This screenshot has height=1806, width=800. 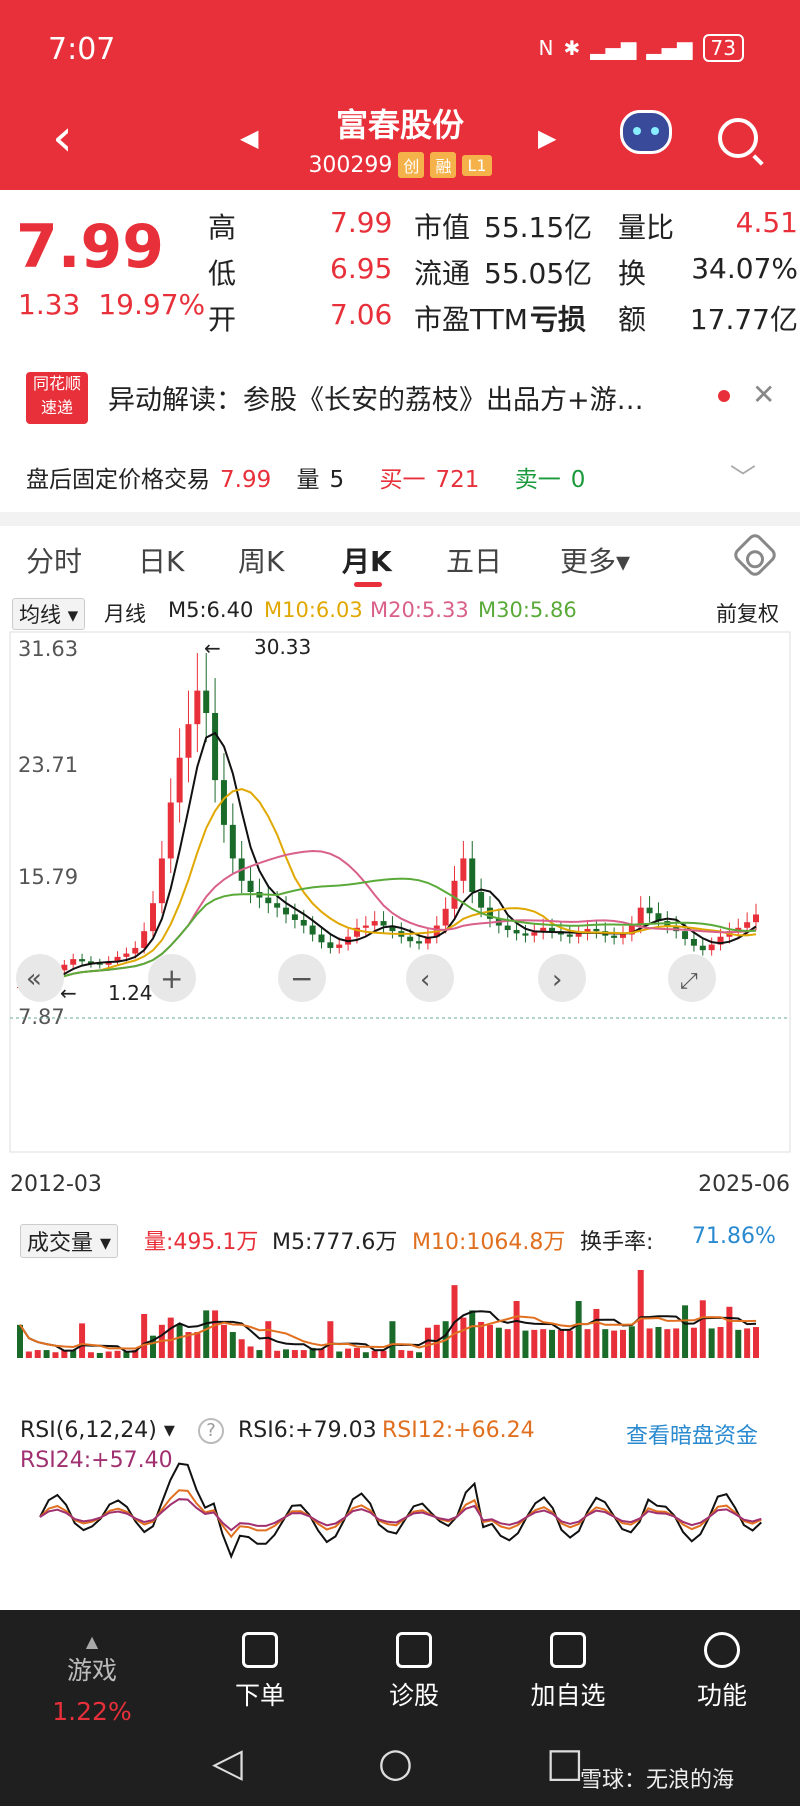 I want to click on nav-add-watchlist: 加自选, so click(x=568, y=1672).